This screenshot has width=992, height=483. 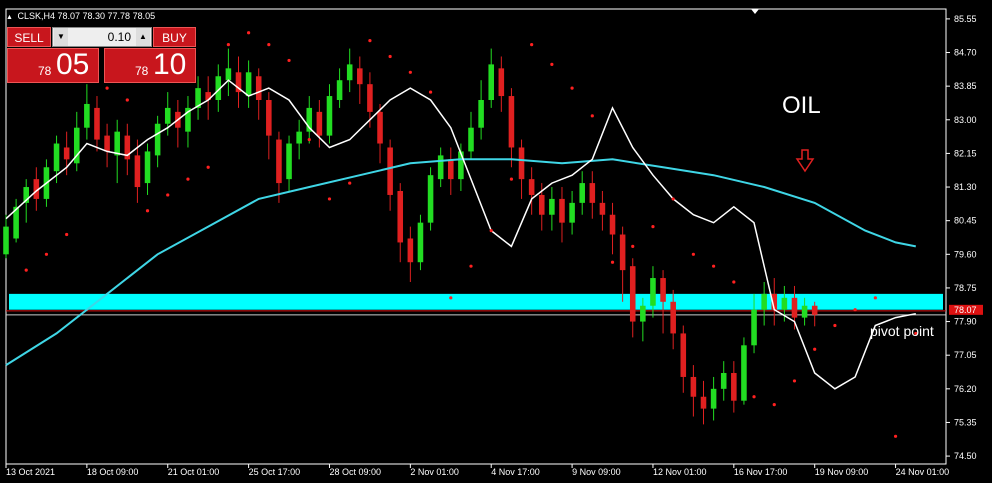 I want to click on buy-price-big: 10, so click(x=170, y=64).